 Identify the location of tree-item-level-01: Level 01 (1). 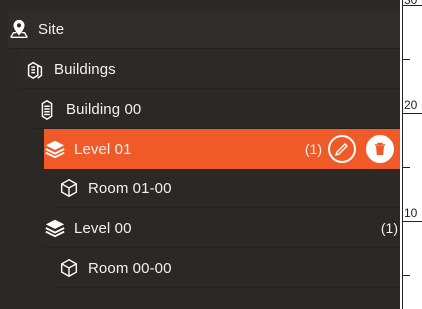
(222, 149).